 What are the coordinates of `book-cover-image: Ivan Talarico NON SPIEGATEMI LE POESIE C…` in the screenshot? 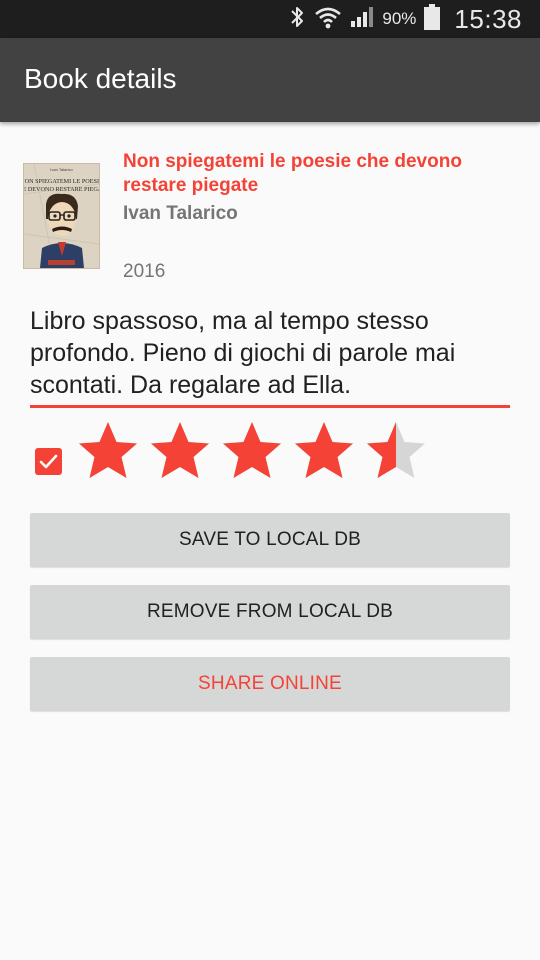 It's located at (61, 216).